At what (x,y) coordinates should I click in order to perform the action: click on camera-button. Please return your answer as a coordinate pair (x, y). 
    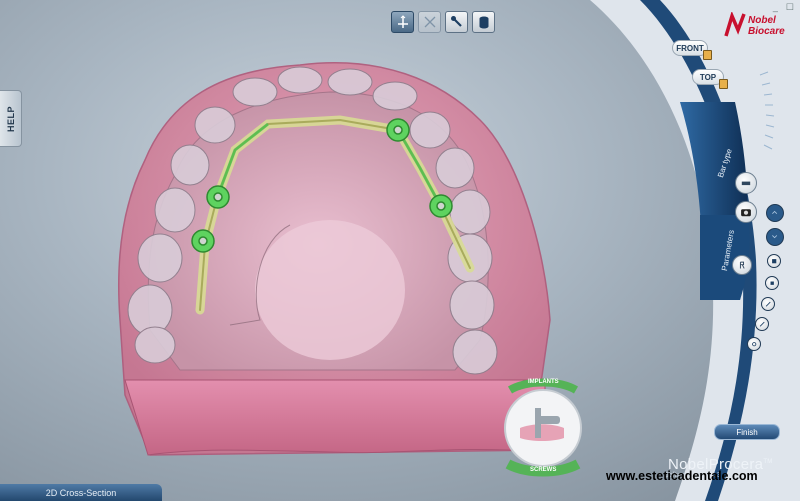
    Looking at the image, I should click on (746, 212).